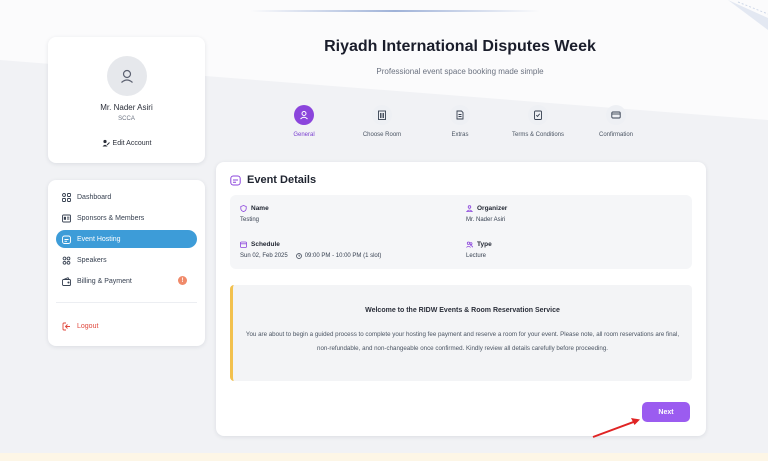  What do you see at coordinates (538, 135) in the screenshot?
I see `step-label: Terms & Conditions` at bounding box center [538, 135].